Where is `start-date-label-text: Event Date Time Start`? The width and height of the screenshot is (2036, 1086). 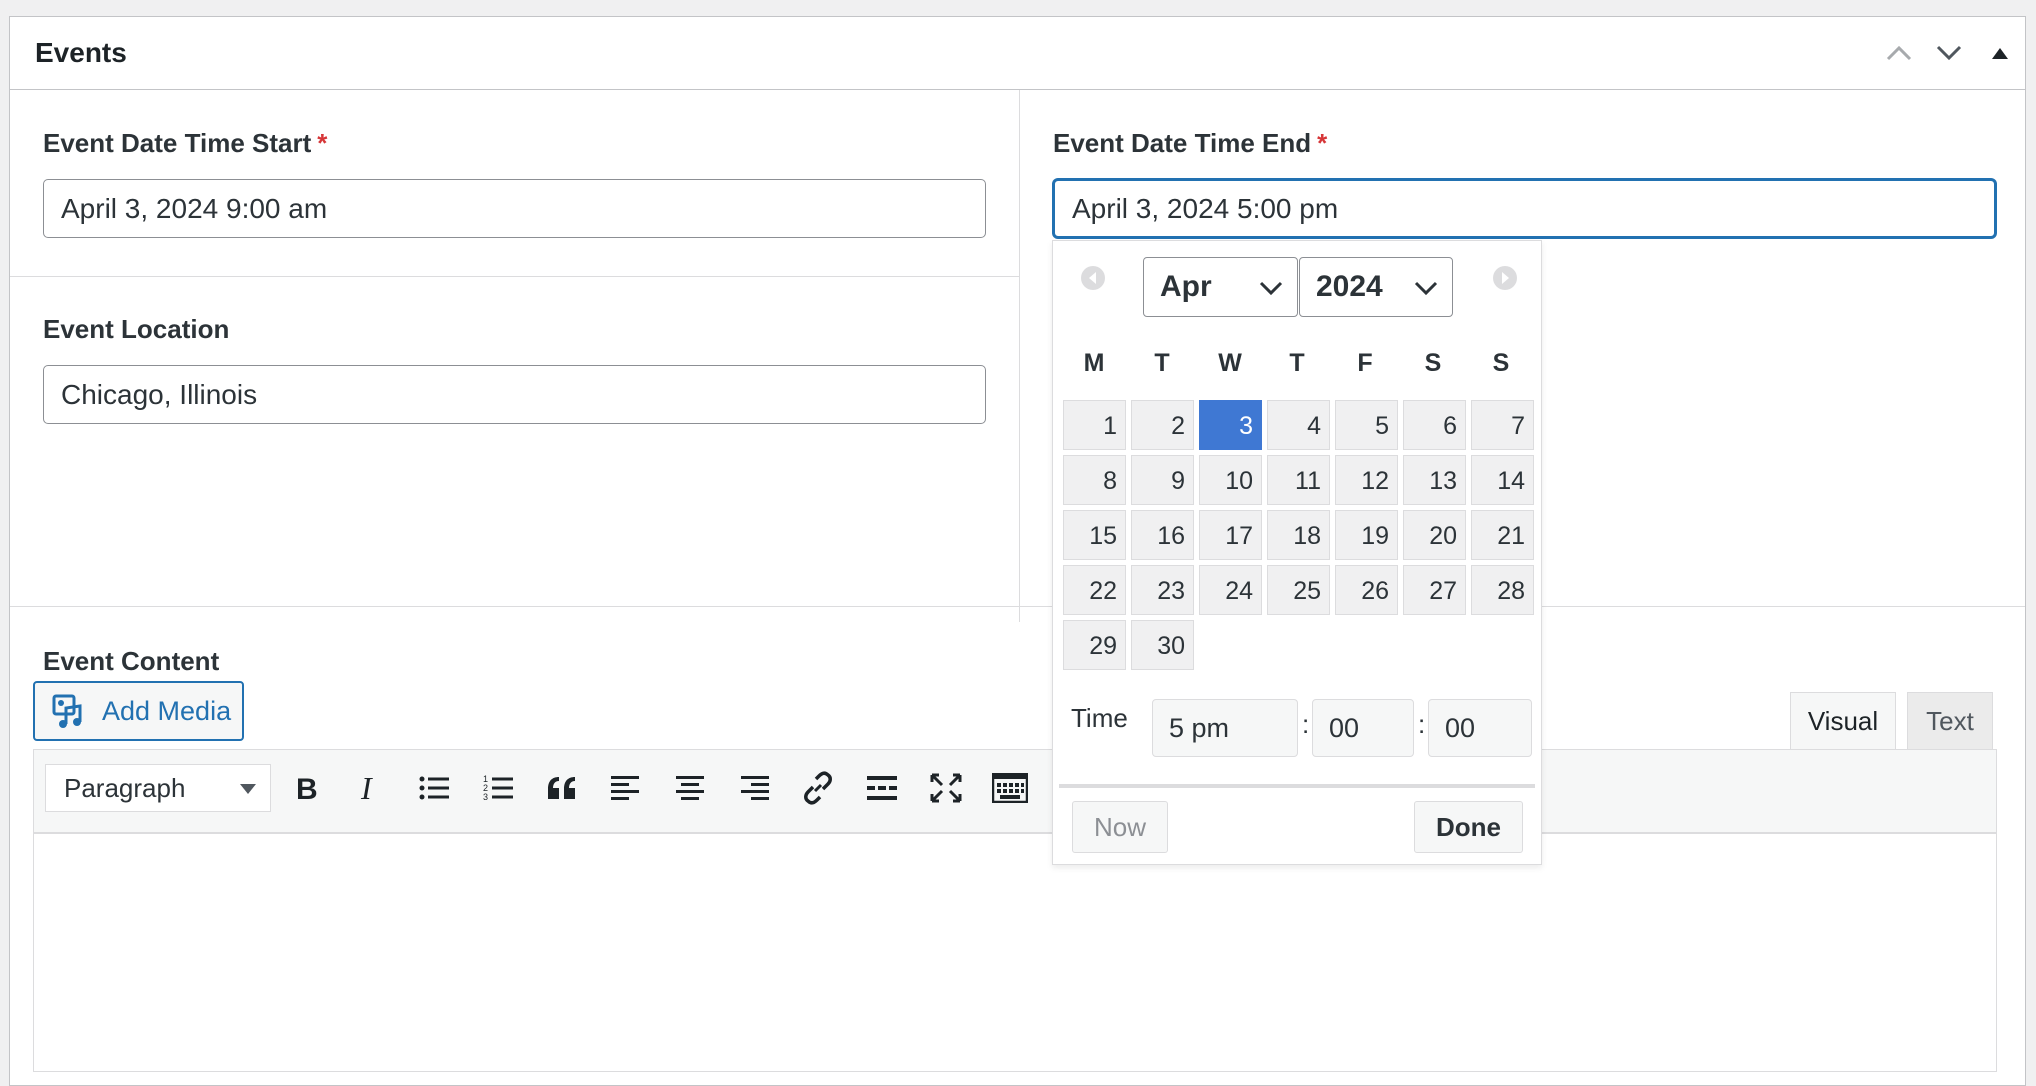
start-date-label-text: Event Date Time Start is located at coordinates (177, 143).